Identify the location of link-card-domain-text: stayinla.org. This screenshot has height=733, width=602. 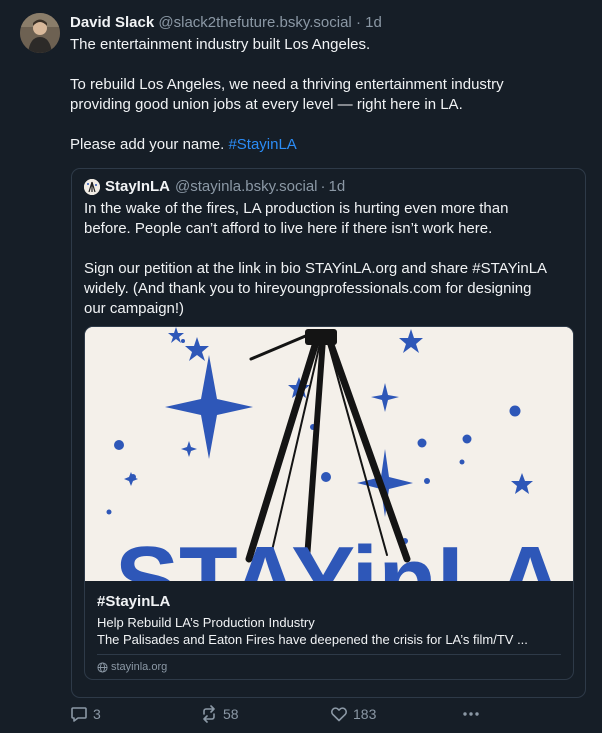
(139, 667).